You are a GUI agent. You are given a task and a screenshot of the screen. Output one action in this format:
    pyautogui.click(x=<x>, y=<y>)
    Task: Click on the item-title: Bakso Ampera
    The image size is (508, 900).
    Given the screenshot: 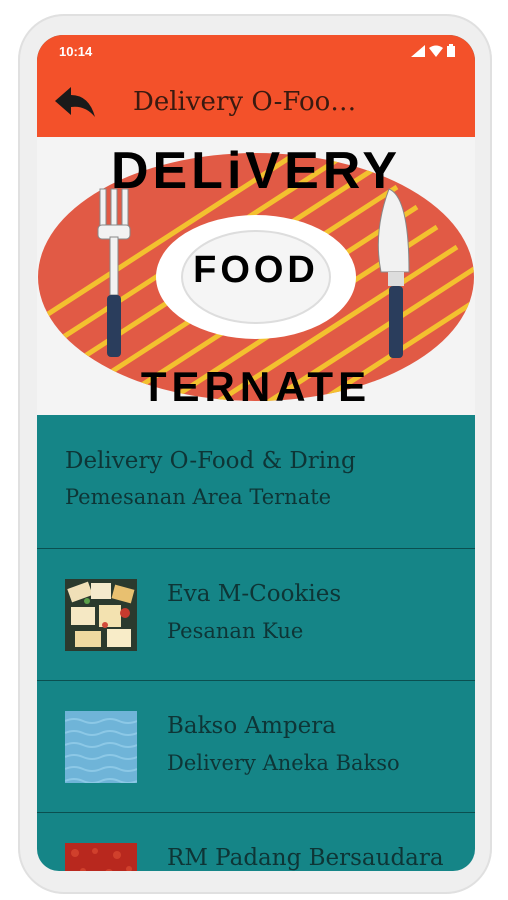 What is the action you would take?
    pyautogui.click(x=251, y=726)
    